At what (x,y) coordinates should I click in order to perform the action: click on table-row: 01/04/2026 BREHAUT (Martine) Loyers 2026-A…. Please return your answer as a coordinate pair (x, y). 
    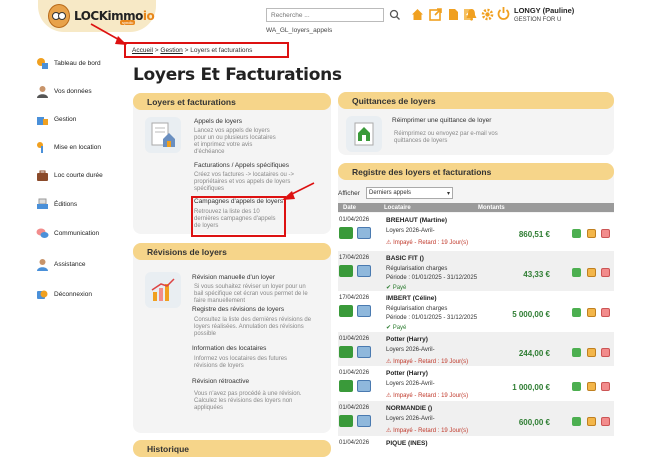
    Looking at the image, I should click on (476, 232).